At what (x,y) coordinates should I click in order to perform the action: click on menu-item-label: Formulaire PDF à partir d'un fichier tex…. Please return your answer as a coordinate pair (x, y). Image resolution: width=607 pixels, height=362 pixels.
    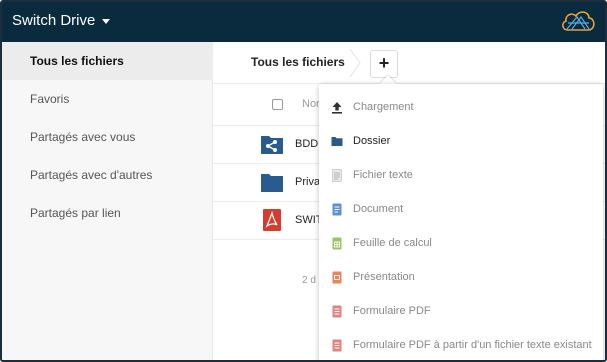
    Looking at the image, I should click on (472, 345).